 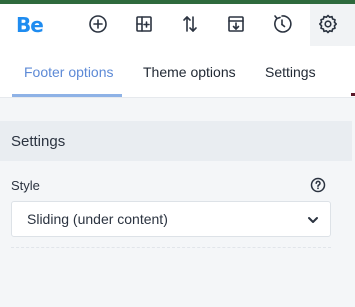 I want to click on toolbar: Be, so click(x=177, y=25).